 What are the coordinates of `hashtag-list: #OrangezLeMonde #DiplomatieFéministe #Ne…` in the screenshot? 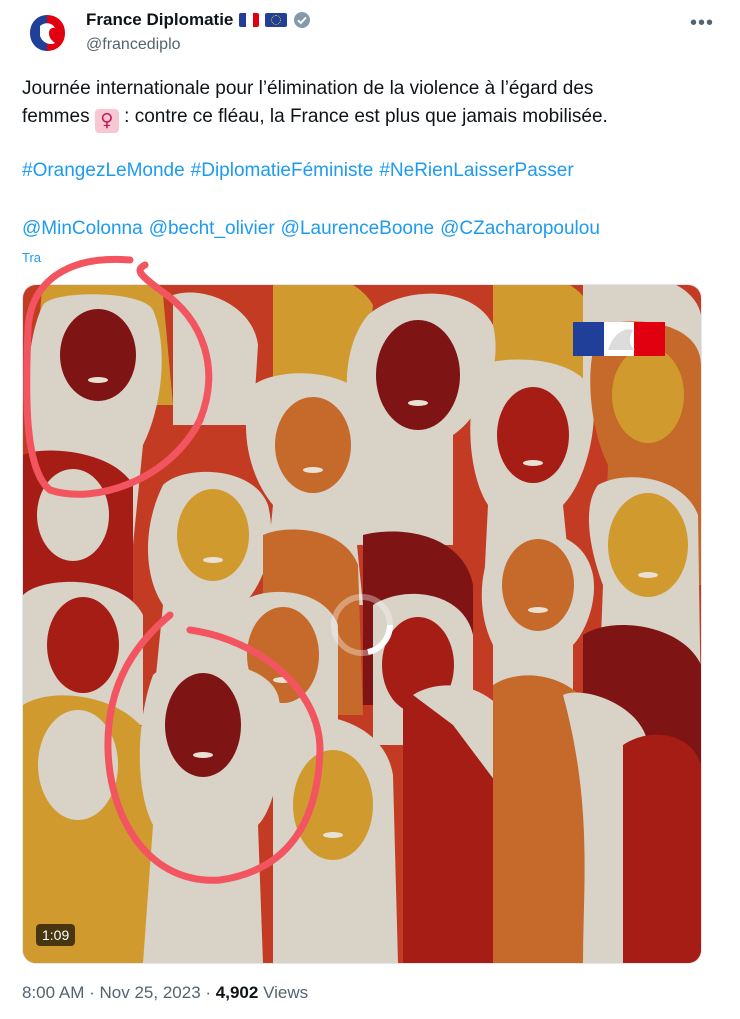 It's located at (298, 171).